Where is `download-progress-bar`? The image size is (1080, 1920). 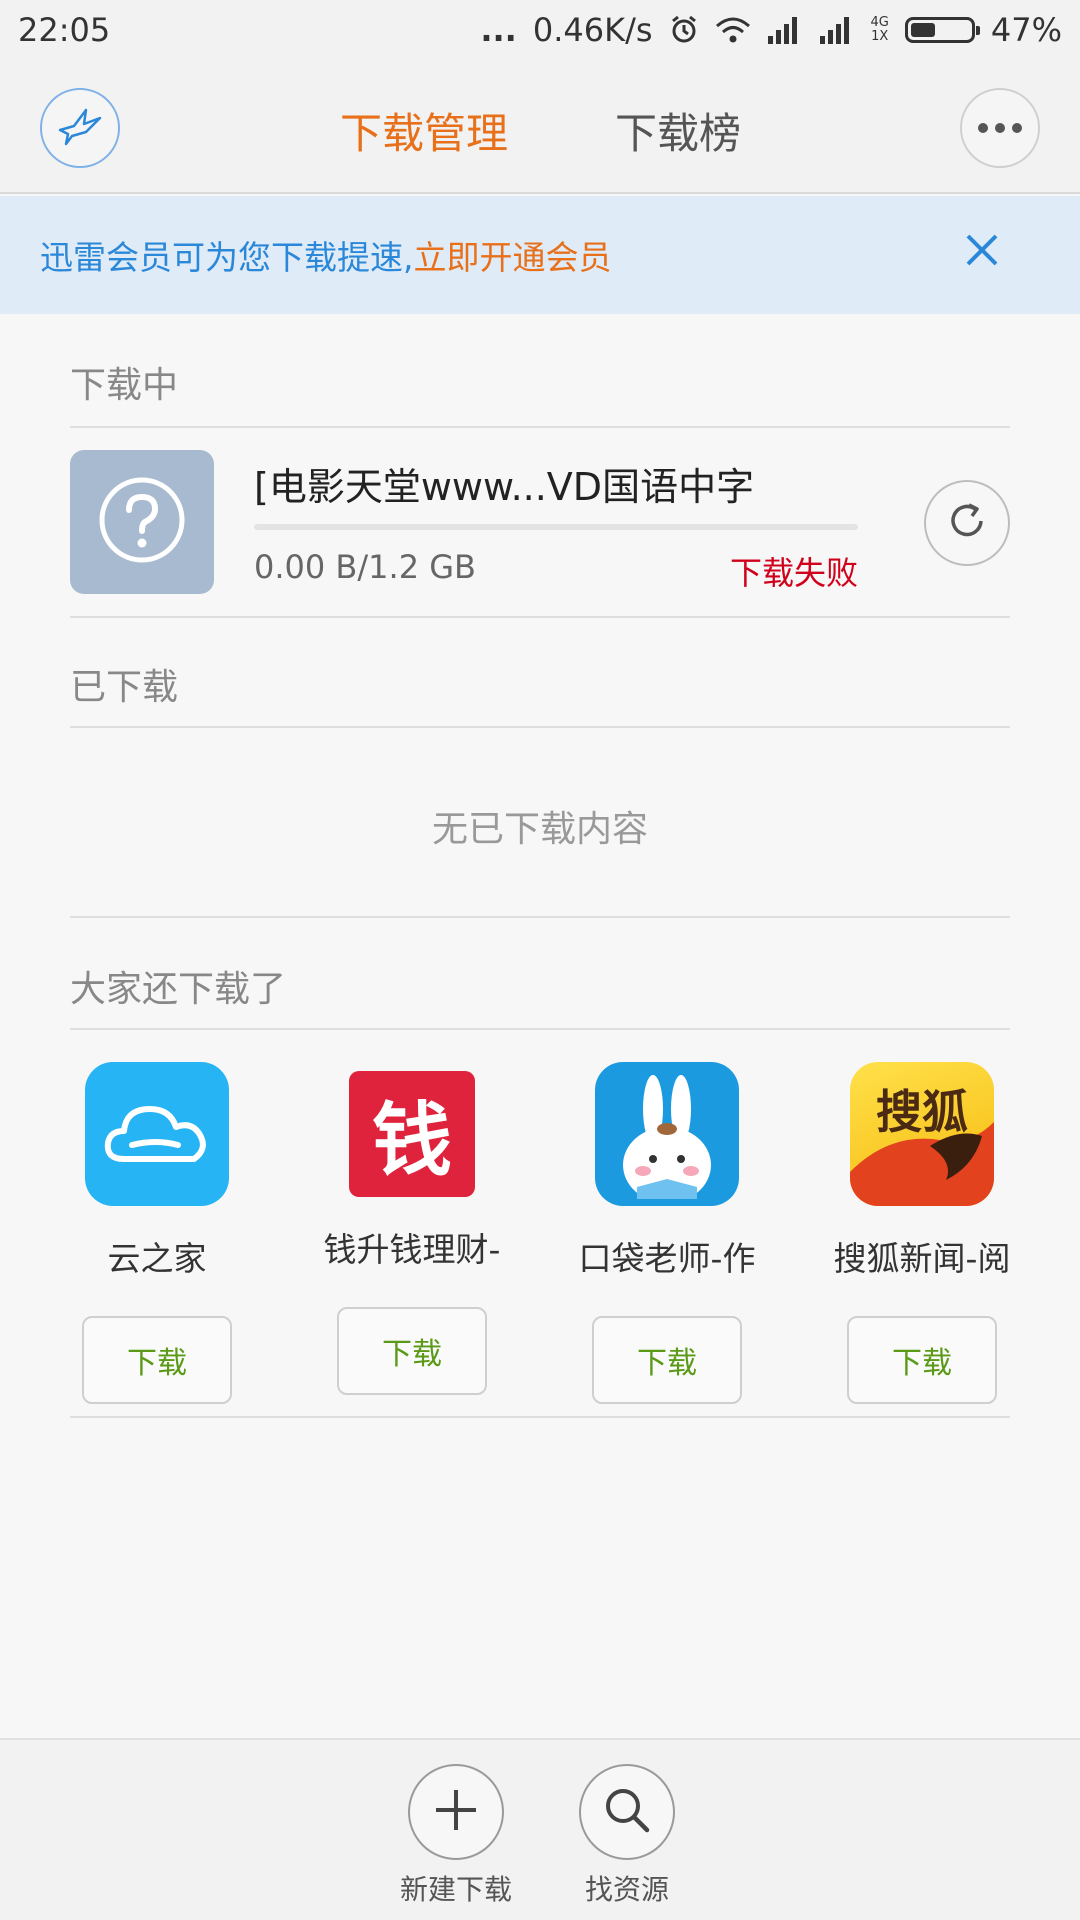
download-progress-bar is located at coordinates (556, 527).